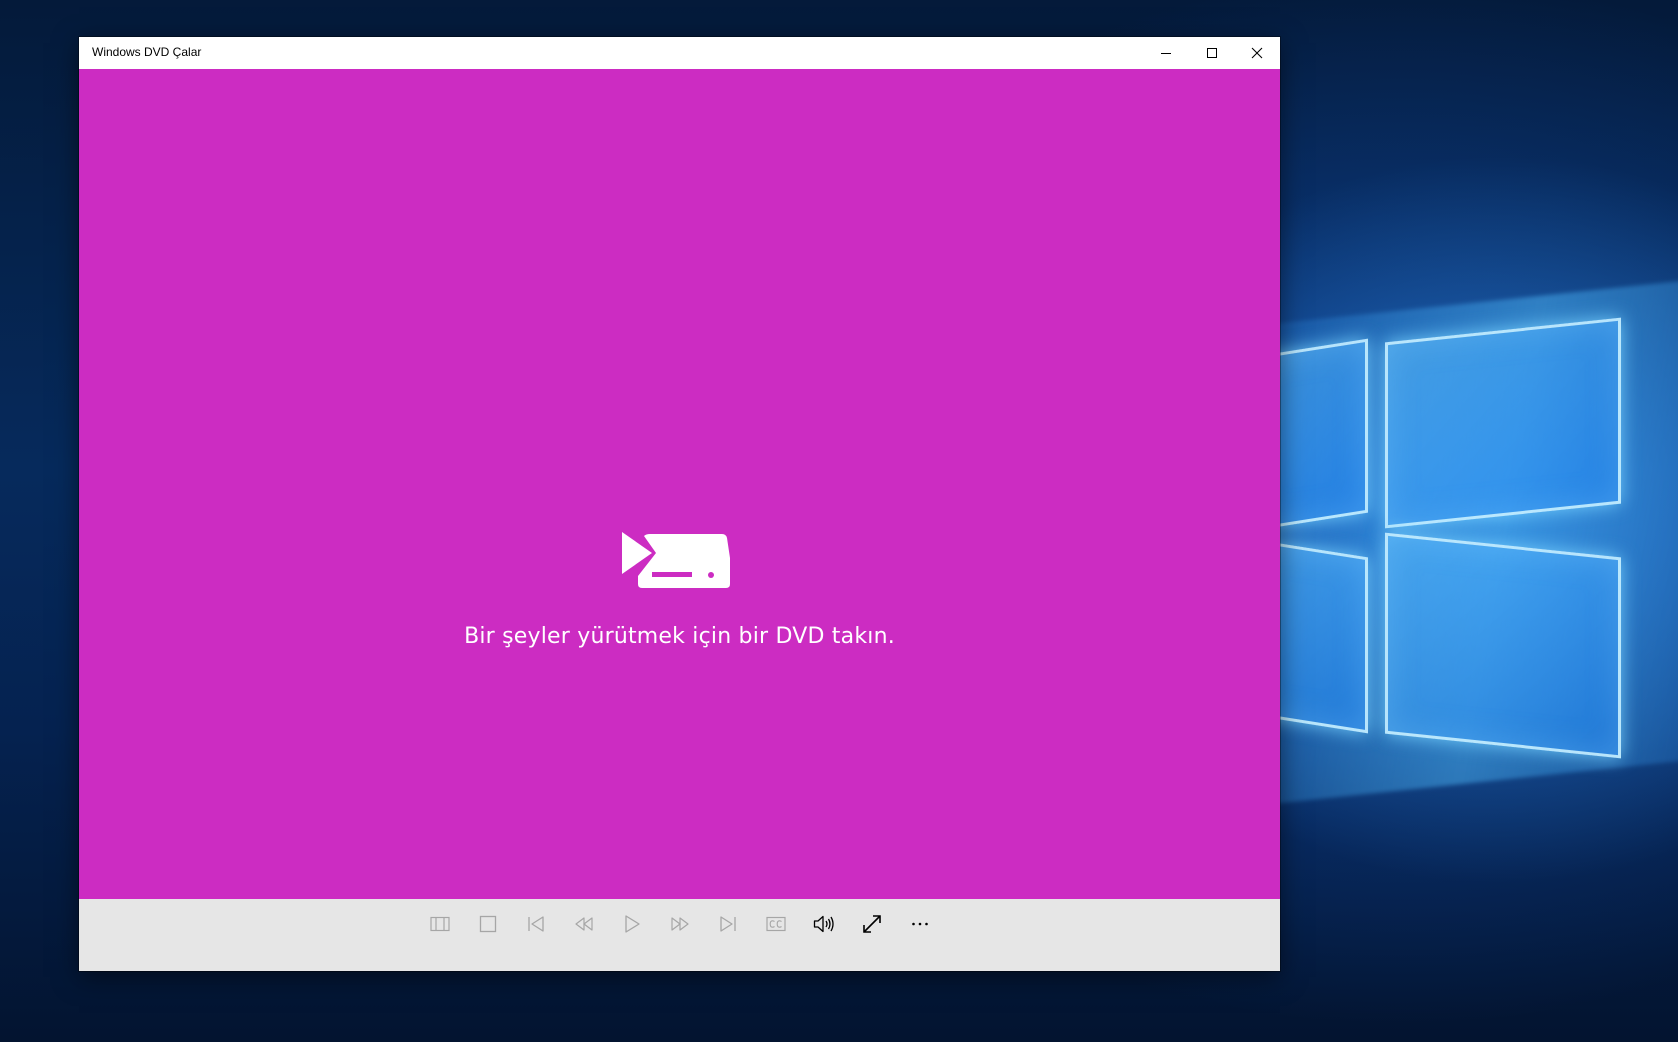  I want to click on play-icon, so click(632, 924).